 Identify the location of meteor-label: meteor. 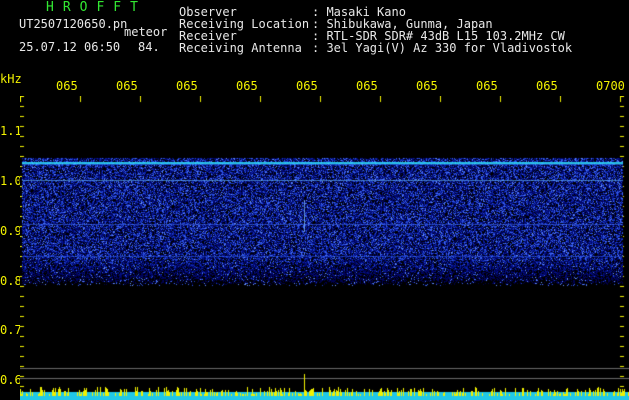
(146, 32).